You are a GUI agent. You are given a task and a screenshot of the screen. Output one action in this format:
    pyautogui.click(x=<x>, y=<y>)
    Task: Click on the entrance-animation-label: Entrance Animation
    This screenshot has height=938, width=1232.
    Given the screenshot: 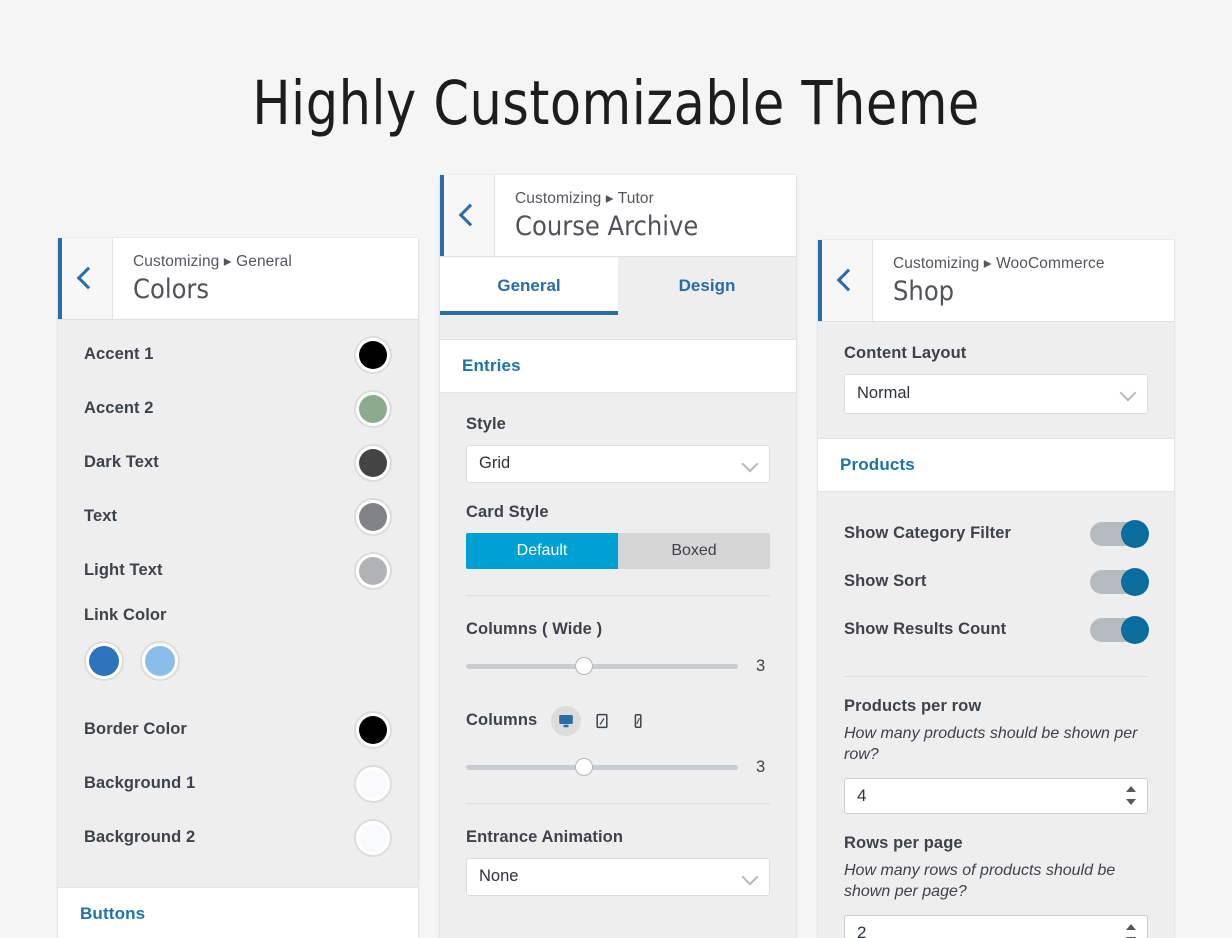 What is the action you would take?
    pyautogui.click(x=545, y=836)
    